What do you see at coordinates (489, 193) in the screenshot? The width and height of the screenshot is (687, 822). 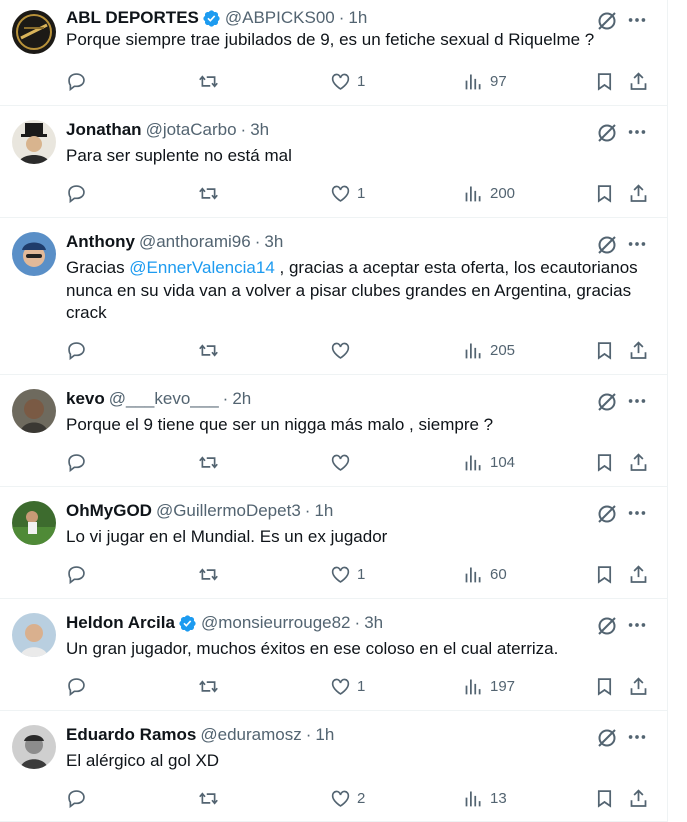 I see `views-button: 200` at bounding box center [489, 193].